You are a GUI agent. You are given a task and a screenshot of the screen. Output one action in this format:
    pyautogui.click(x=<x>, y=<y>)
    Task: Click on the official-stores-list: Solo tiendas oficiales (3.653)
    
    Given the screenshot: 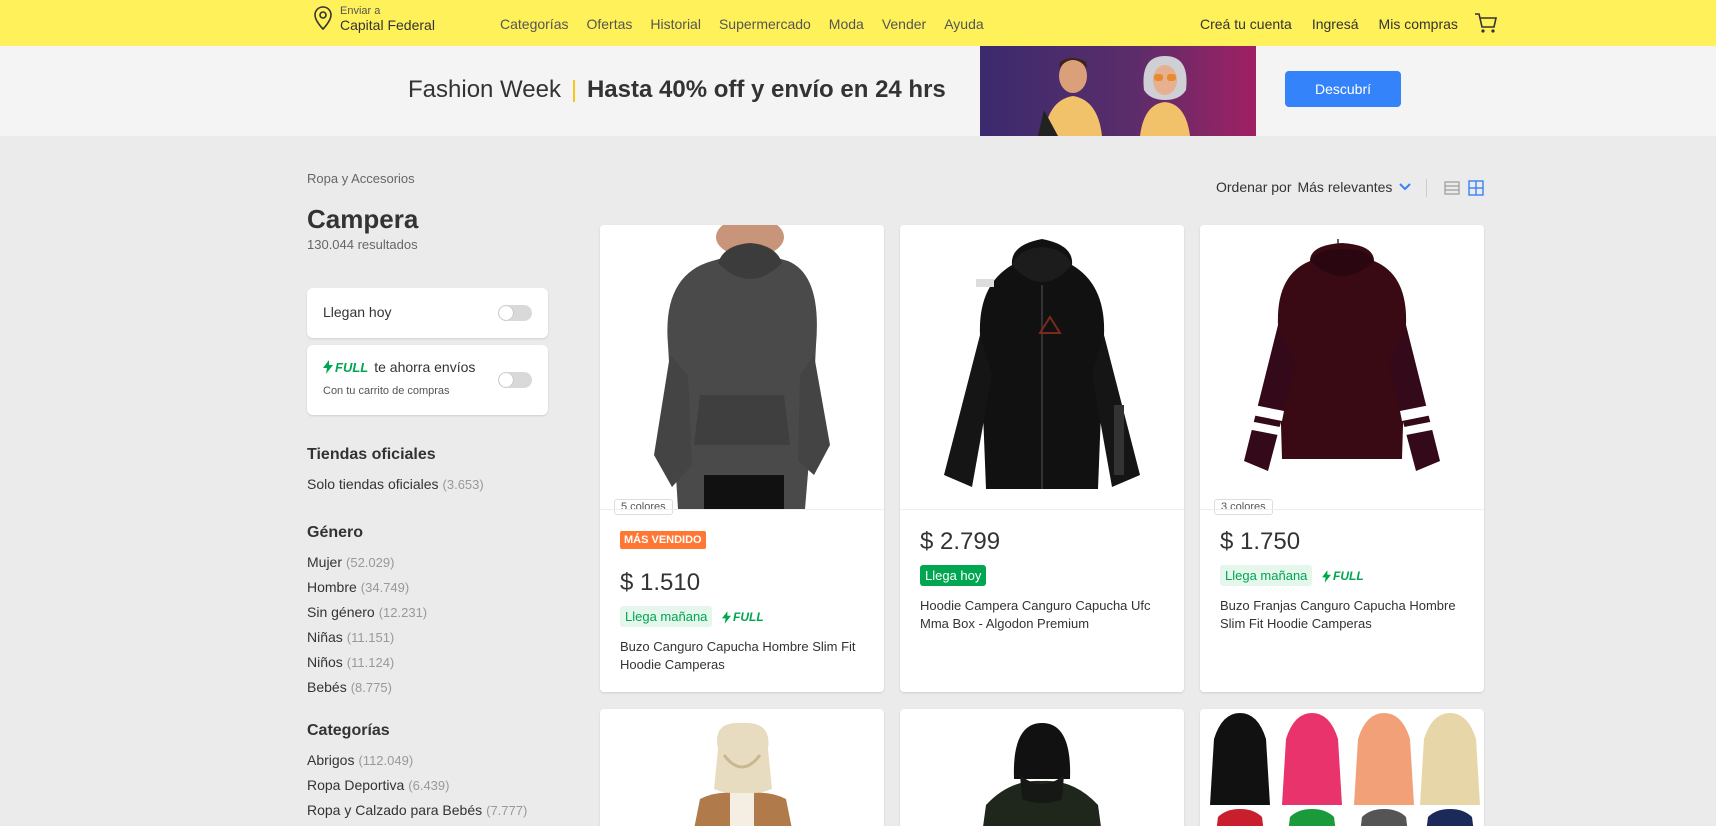 What is the action you would take?
    pyautogui.click(x=395, y=484)
    